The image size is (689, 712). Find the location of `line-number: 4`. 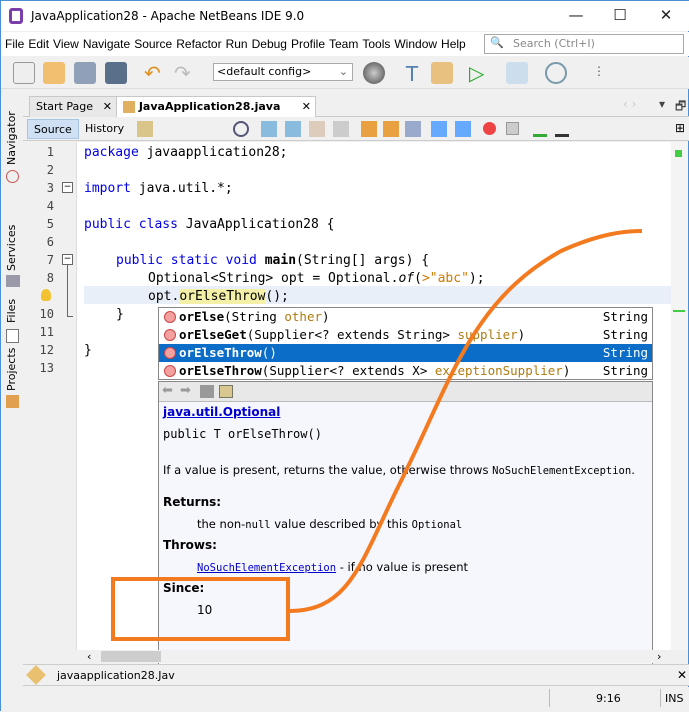

line-number: 4 is located at coordinates (50, 206).